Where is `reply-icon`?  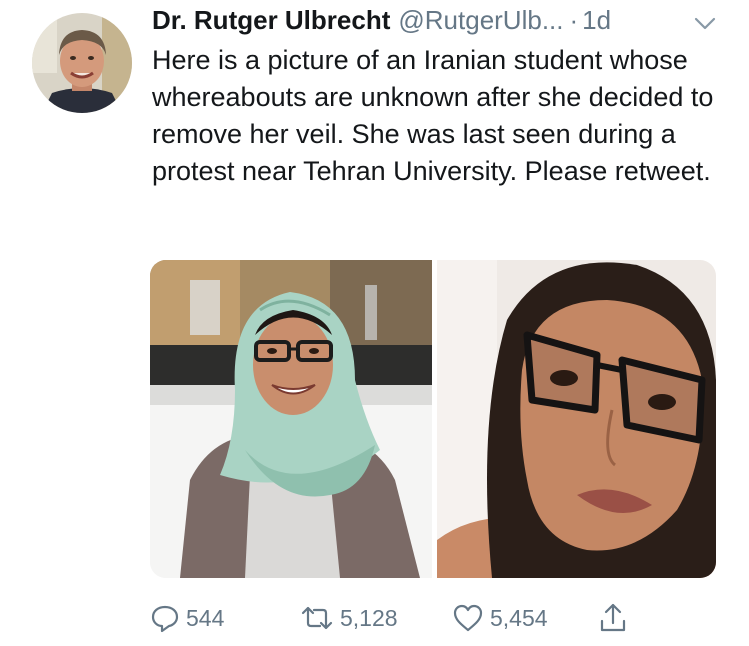
reply-icon is located at coordinates (165, 618).